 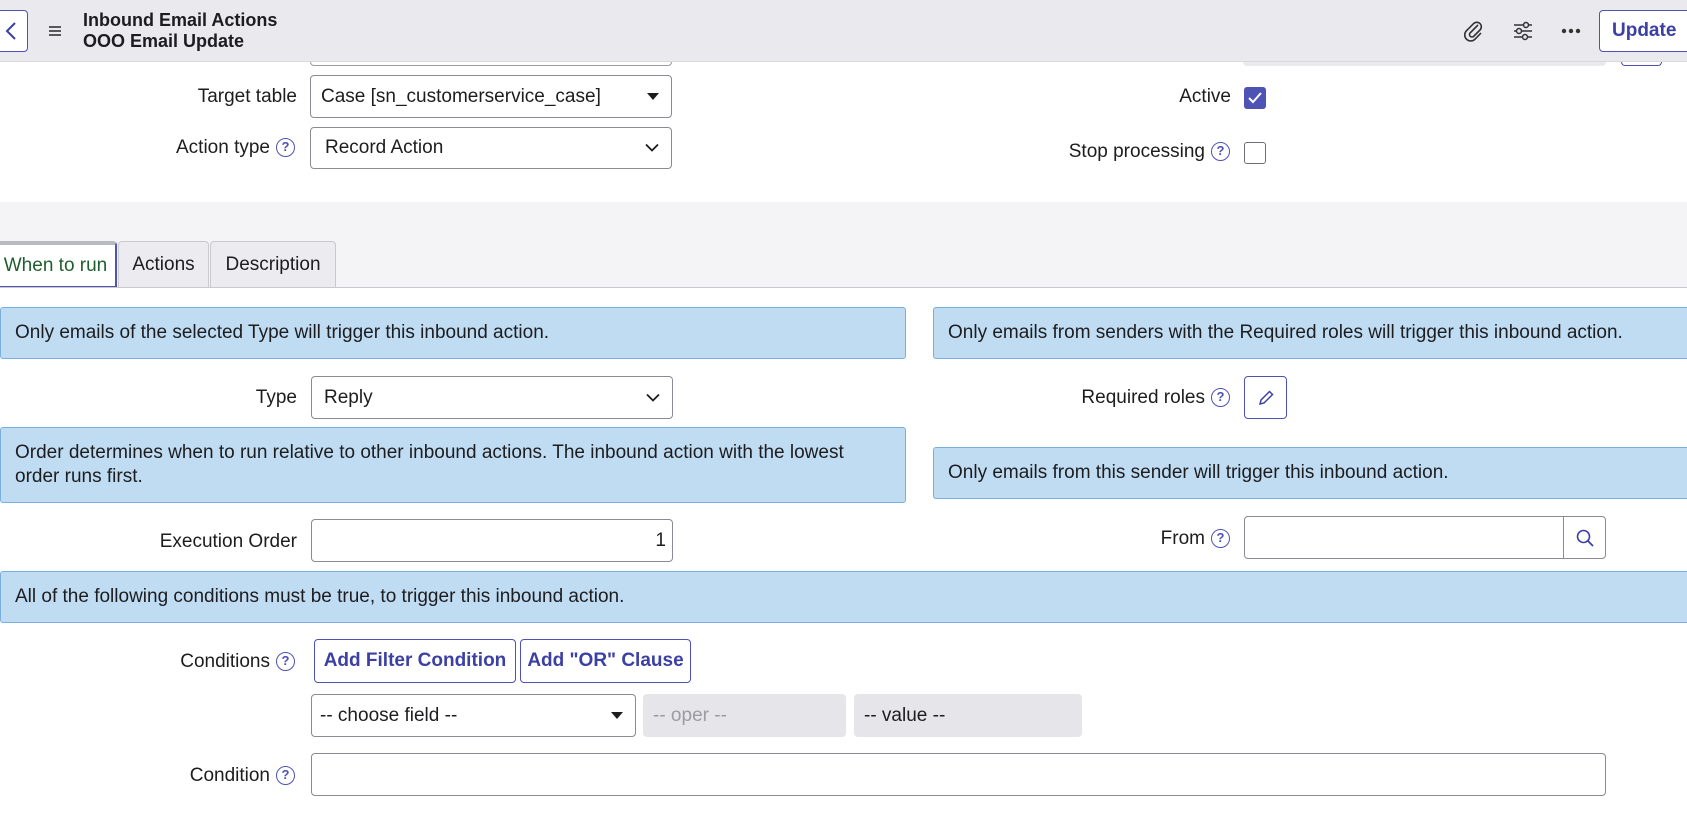 I want to click on add-or-clause-button: Add "OR" Clause, so click(x=605, y=661).